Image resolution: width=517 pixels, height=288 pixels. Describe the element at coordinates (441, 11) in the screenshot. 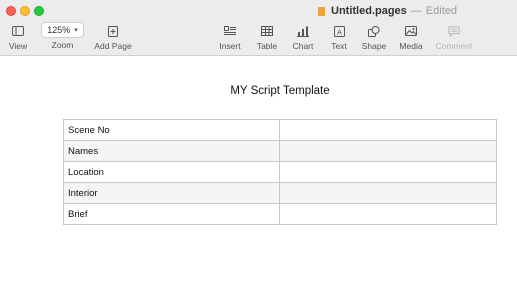

I see `document-status: Edited` at that location.